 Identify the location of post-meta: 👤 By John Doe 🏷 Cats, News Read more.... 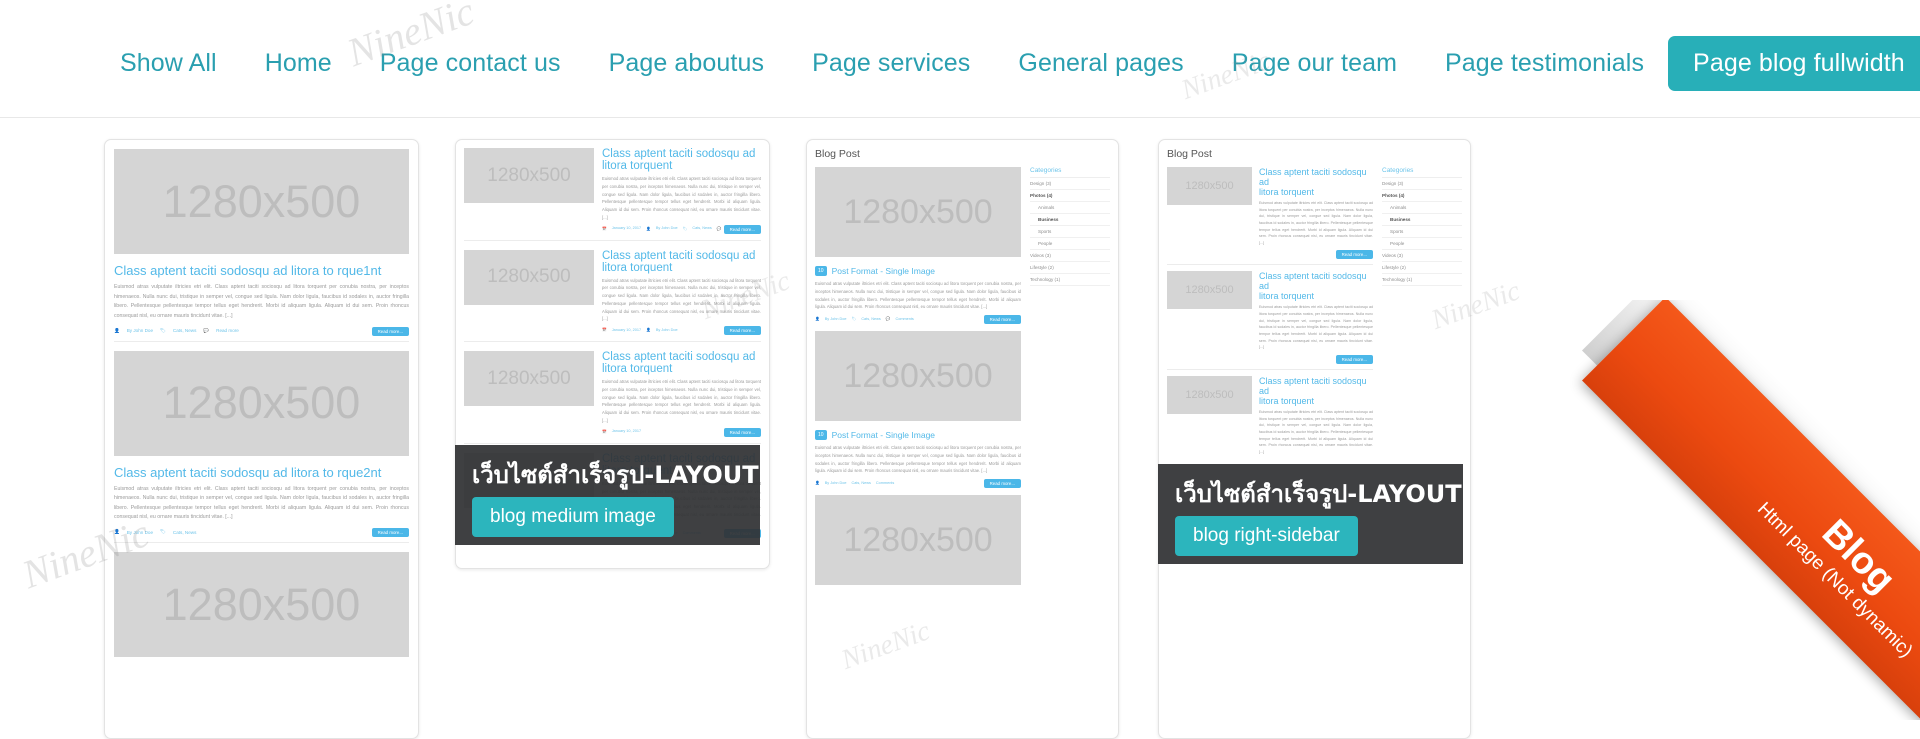
(261, 532).